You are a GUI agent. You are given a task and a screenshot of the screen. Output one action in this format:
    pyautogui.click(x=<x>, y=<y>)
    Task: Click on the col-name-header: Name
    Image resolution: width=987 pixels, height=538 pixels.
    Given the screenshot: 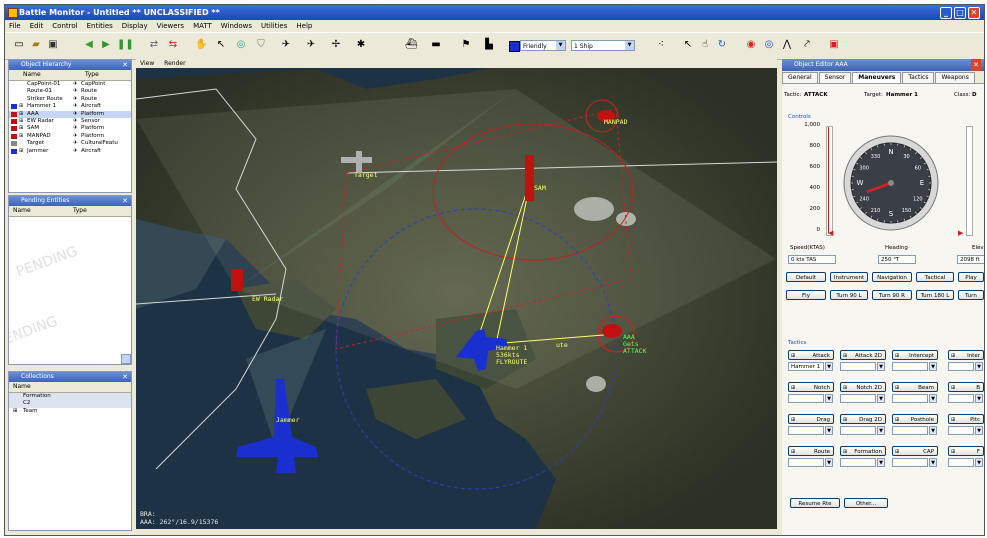 What is the action you would take?
    pyautogui.click(x=47, y=75)
    